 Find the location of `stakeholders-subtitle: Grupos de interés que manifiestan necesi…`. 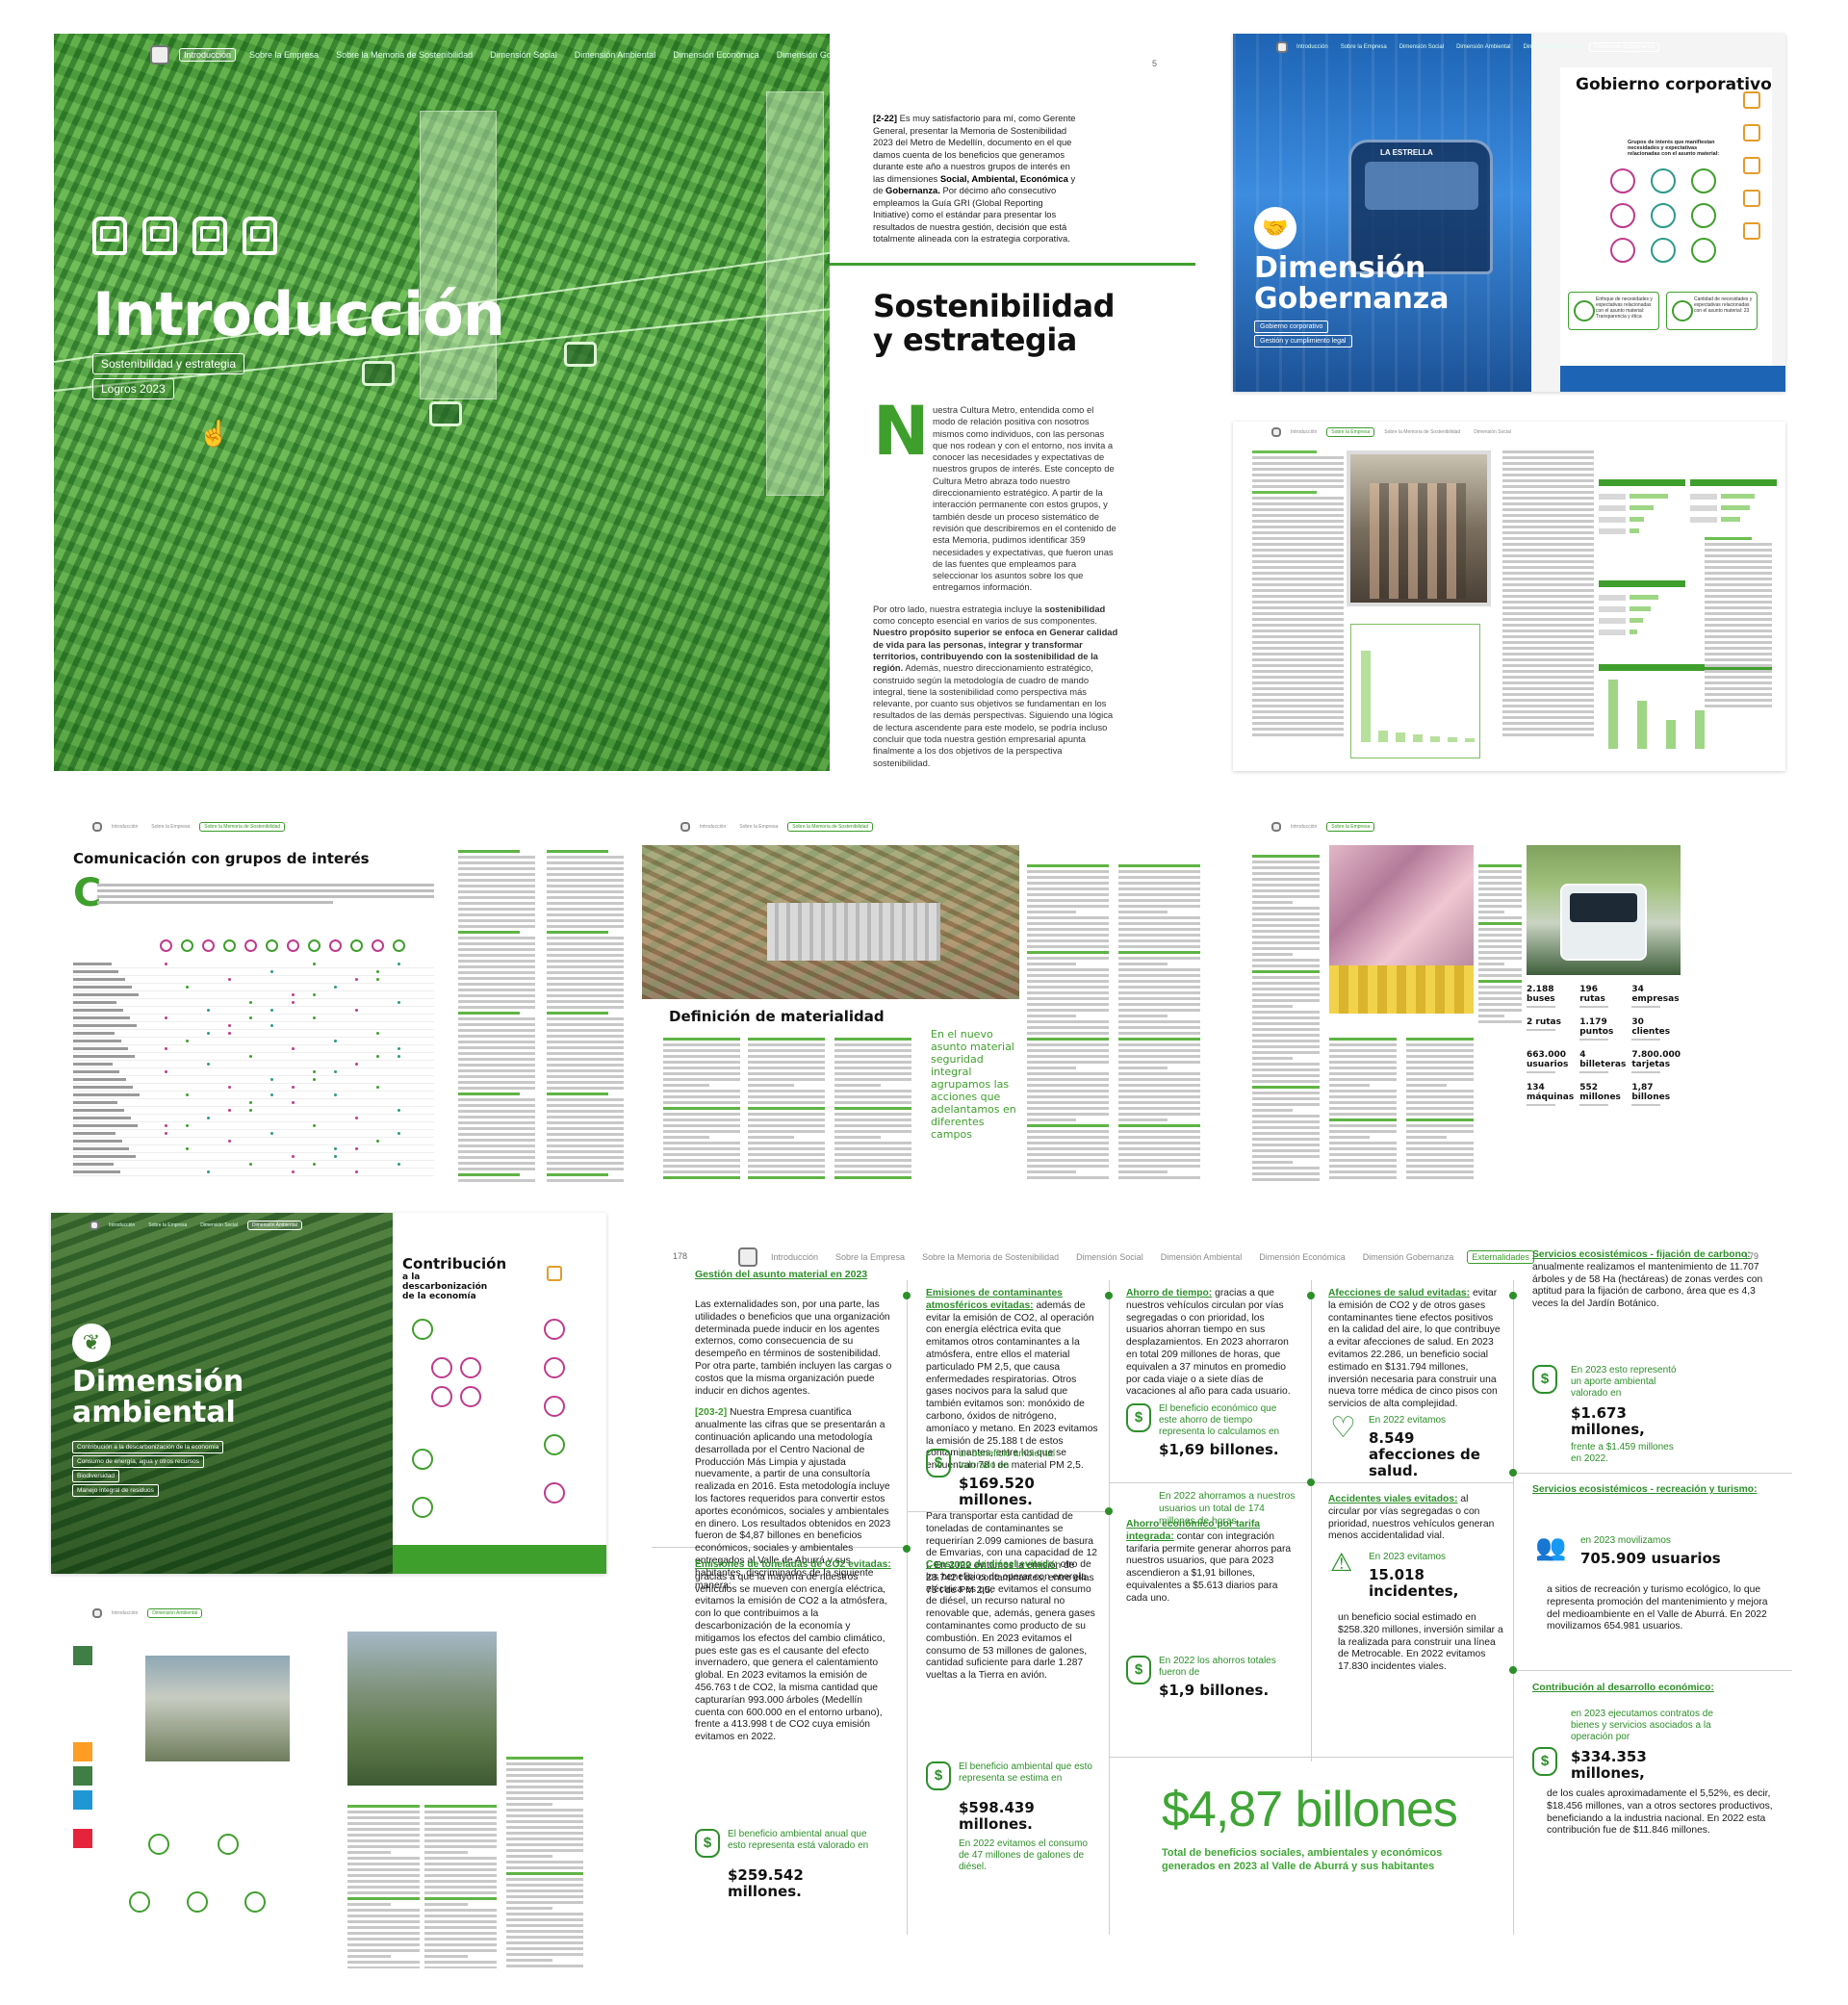

stakeholders-subtitle: Grupos de interés que manifiestan necesi… is located at coordinates (1674, 148).